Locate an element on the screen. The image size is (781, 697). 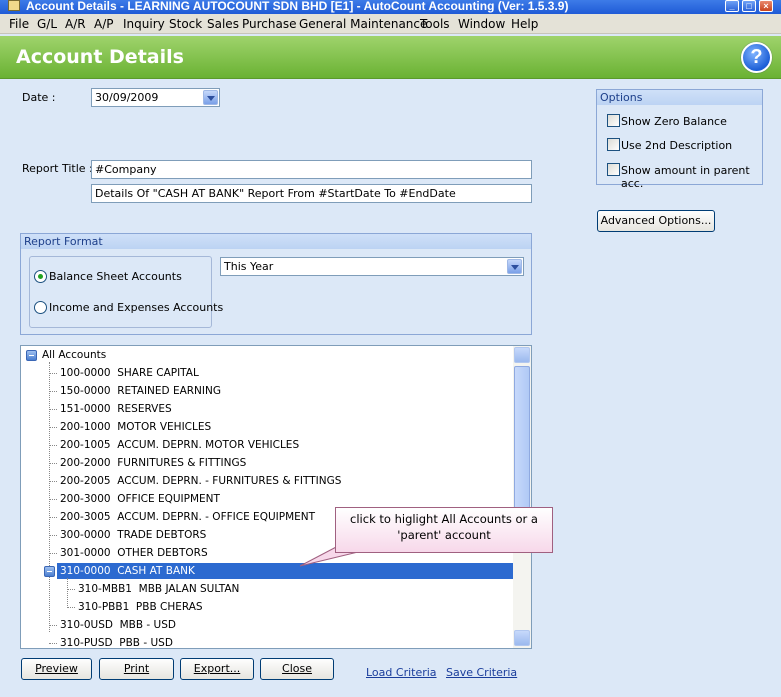
report-title-line1: #Company is located at coordinates (311, 169).